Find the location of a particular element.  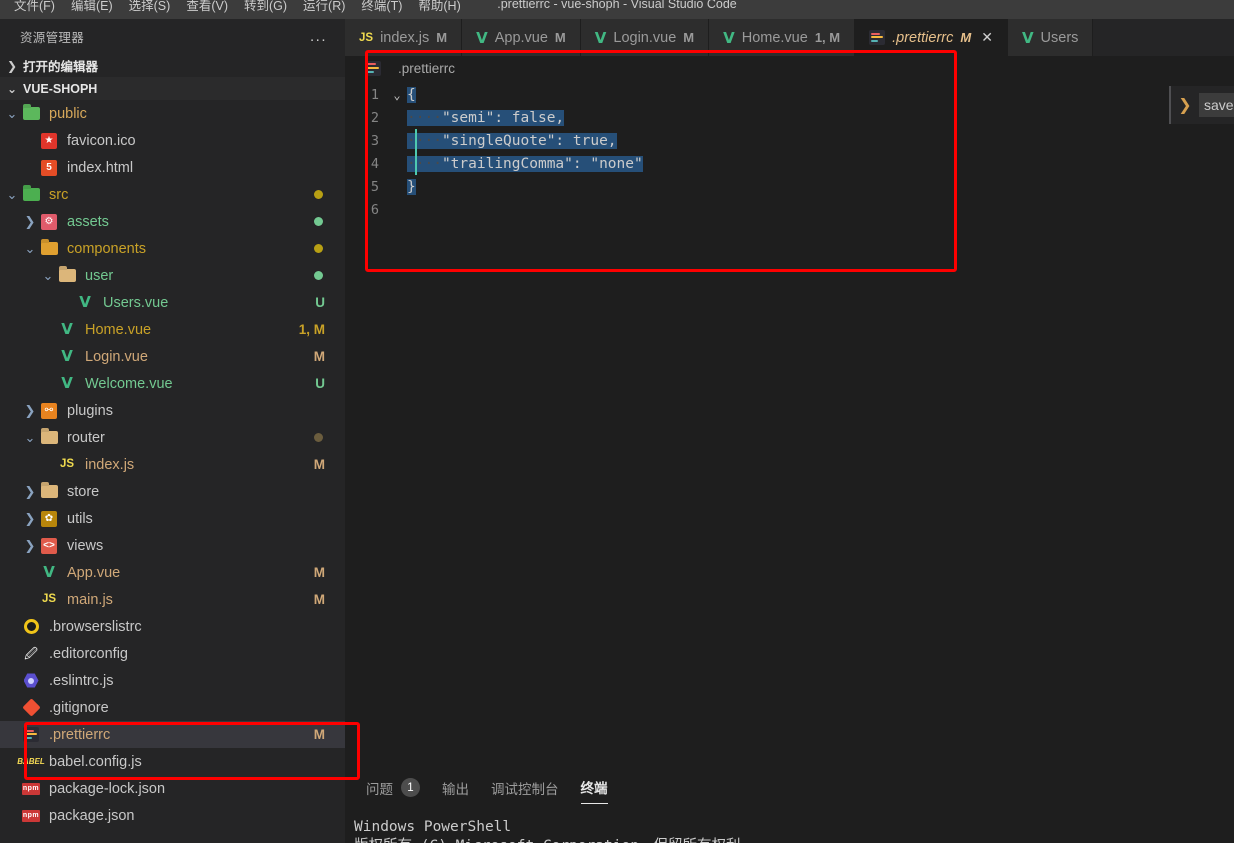

folder-plain-icon is located at coordinates (49, 438).